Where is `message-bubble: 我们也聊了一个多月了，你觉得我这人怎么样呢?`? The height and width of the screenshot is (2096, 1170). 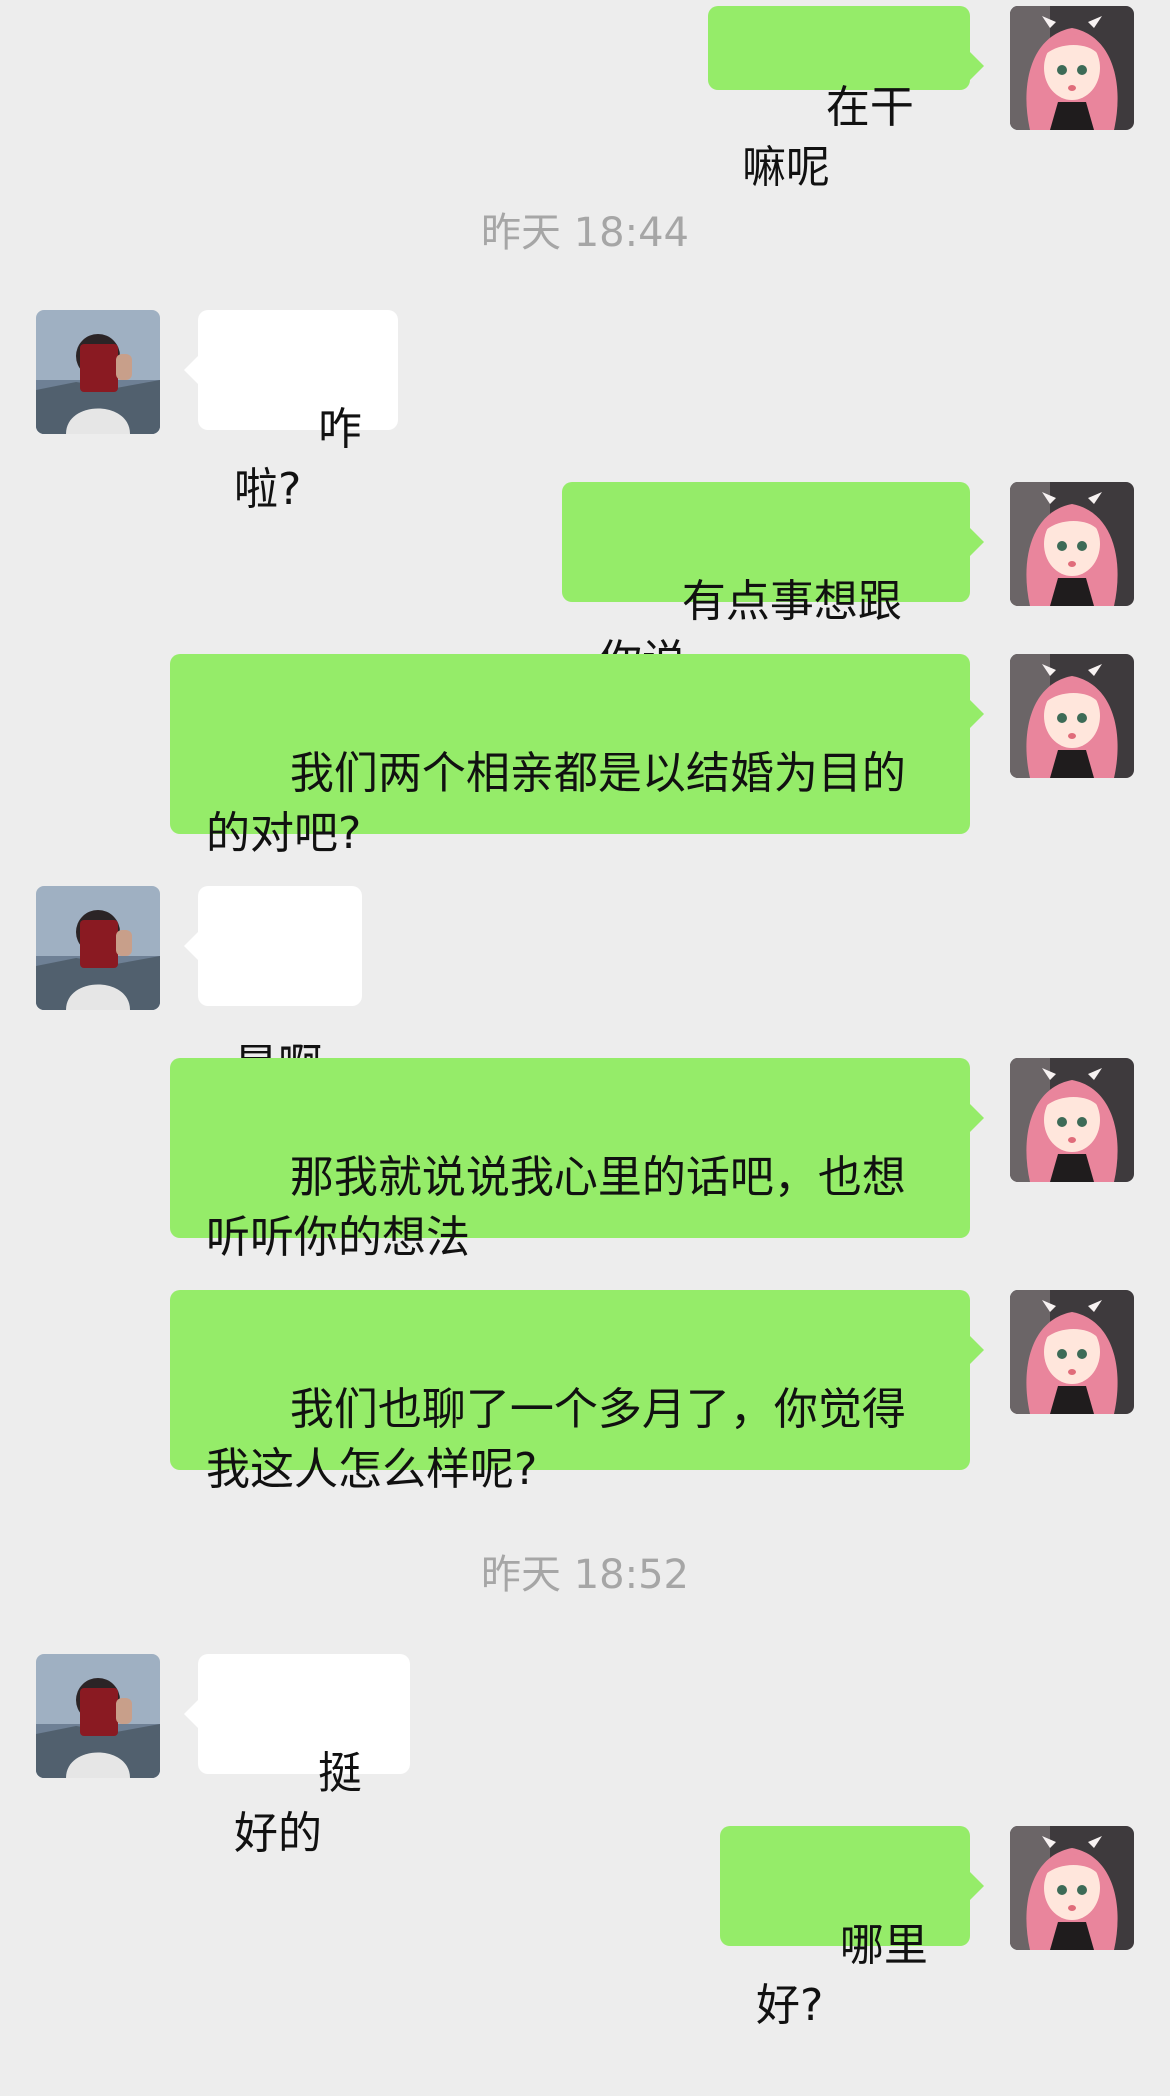 message-bubble: 我们也聊了一个多月了，你觉得我这人怎么样呢? is located at coordinates (577, 1392).